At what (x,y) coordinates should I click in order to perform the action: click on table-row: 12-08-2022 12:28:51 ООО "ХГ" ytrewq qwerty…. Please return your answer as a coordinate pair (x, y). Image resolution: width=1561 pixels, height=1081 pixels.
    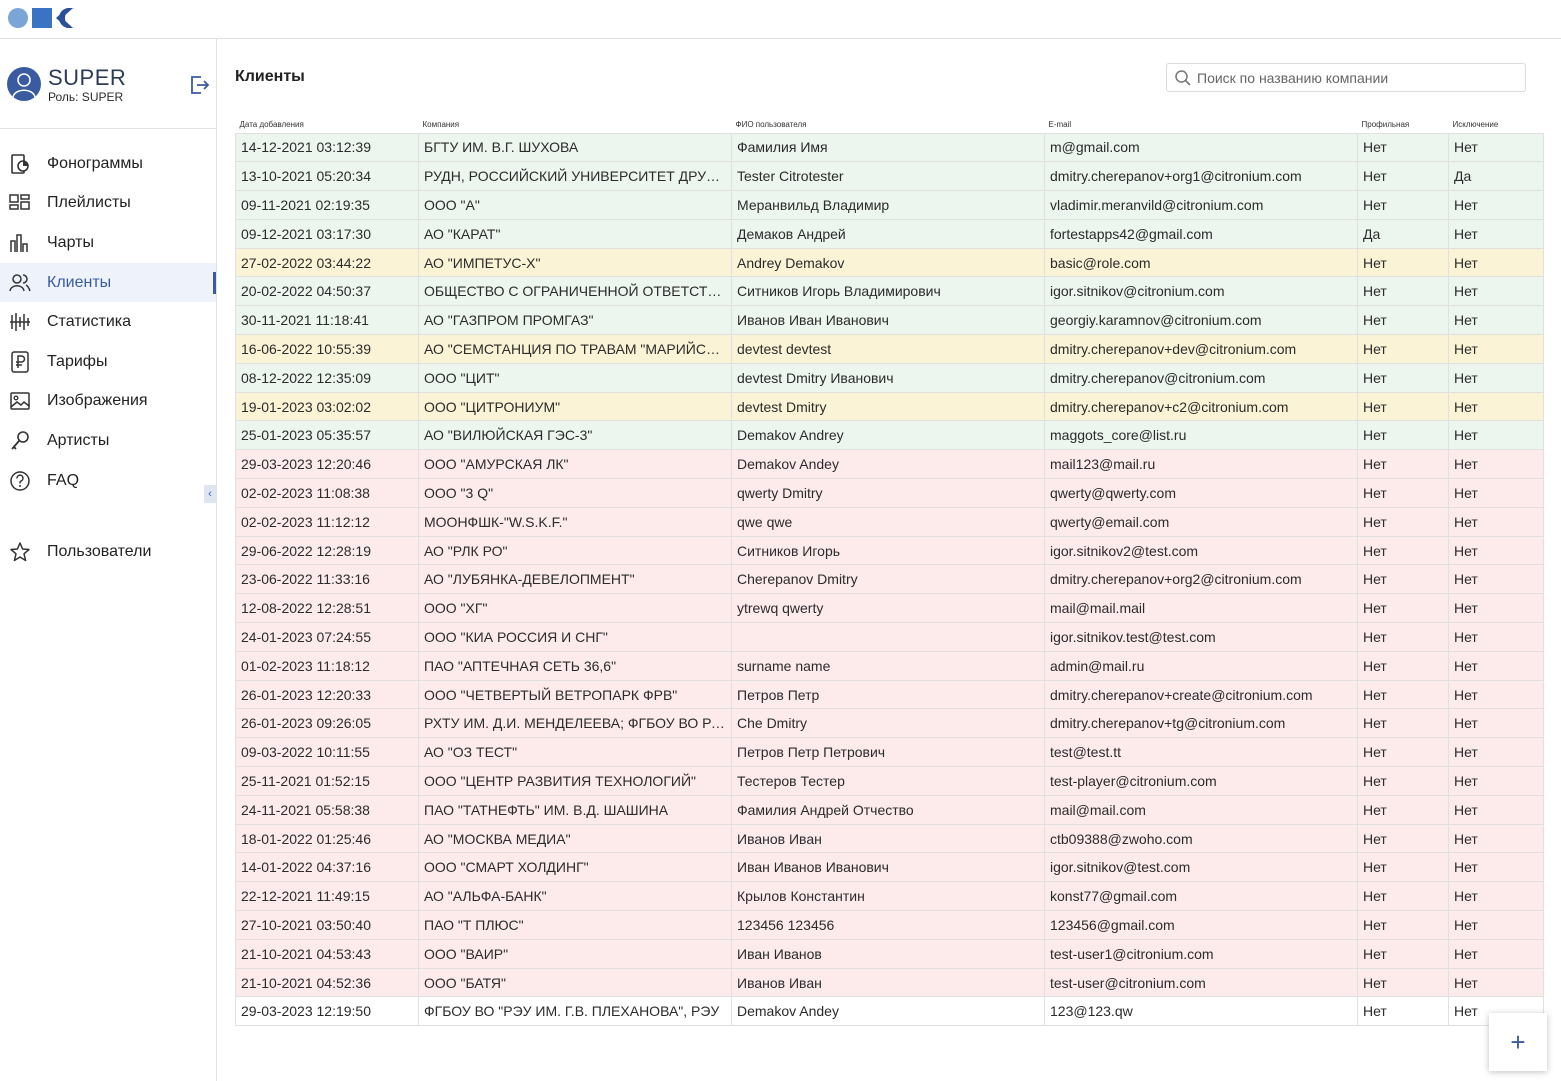
    Looking at the image, I should click on (889, 608).